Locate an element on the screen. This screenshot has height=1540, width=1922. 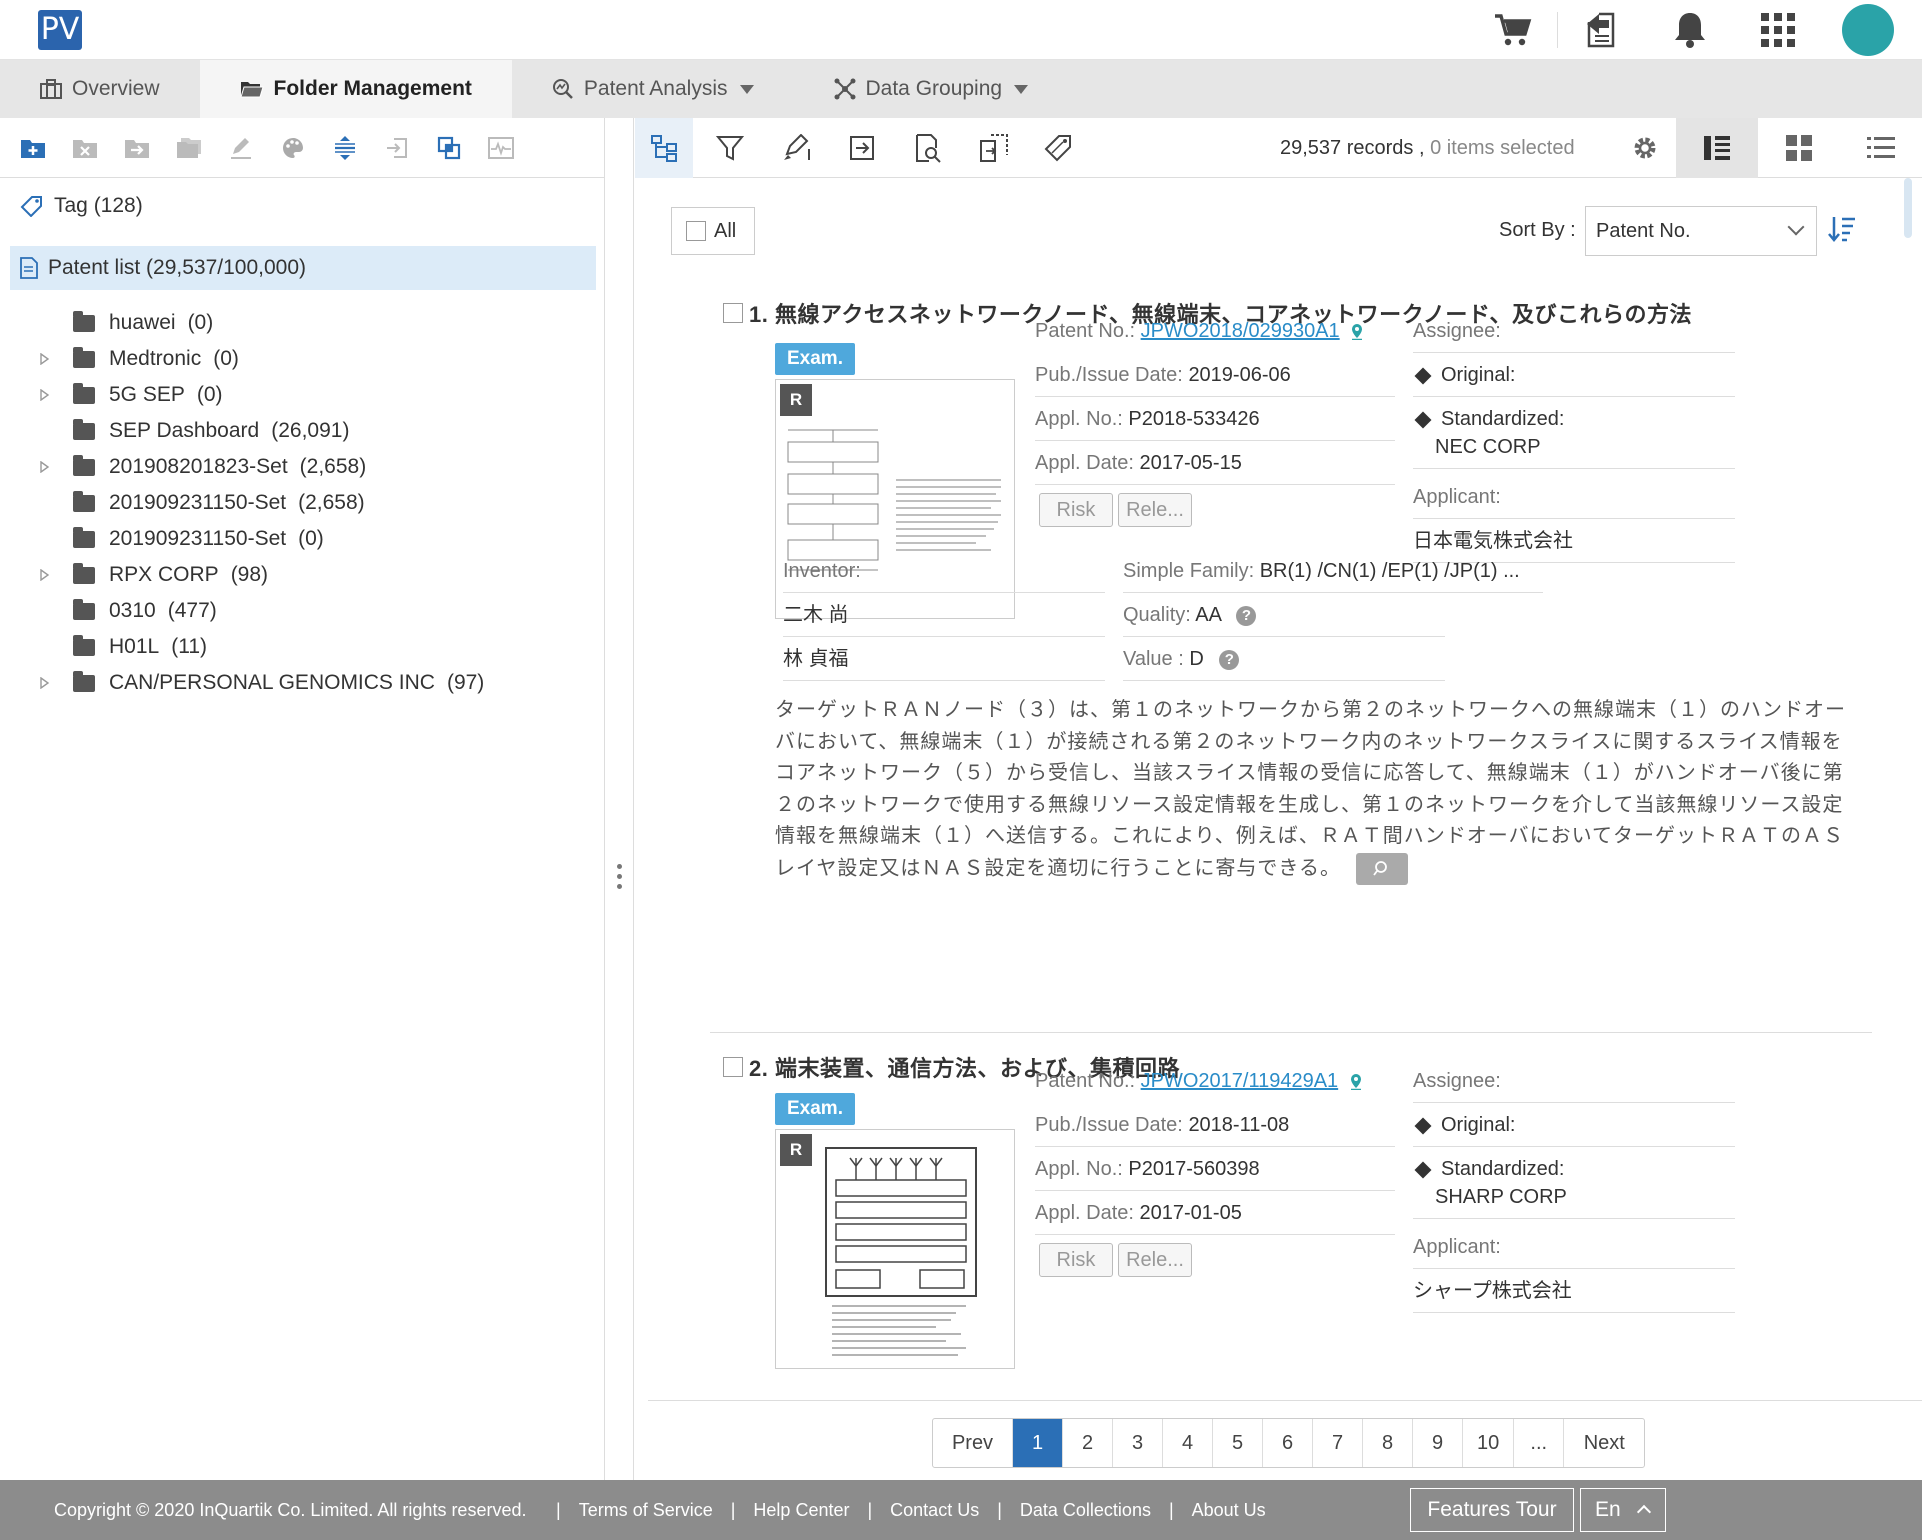
compare-icon is located at coordinates (994, 148).